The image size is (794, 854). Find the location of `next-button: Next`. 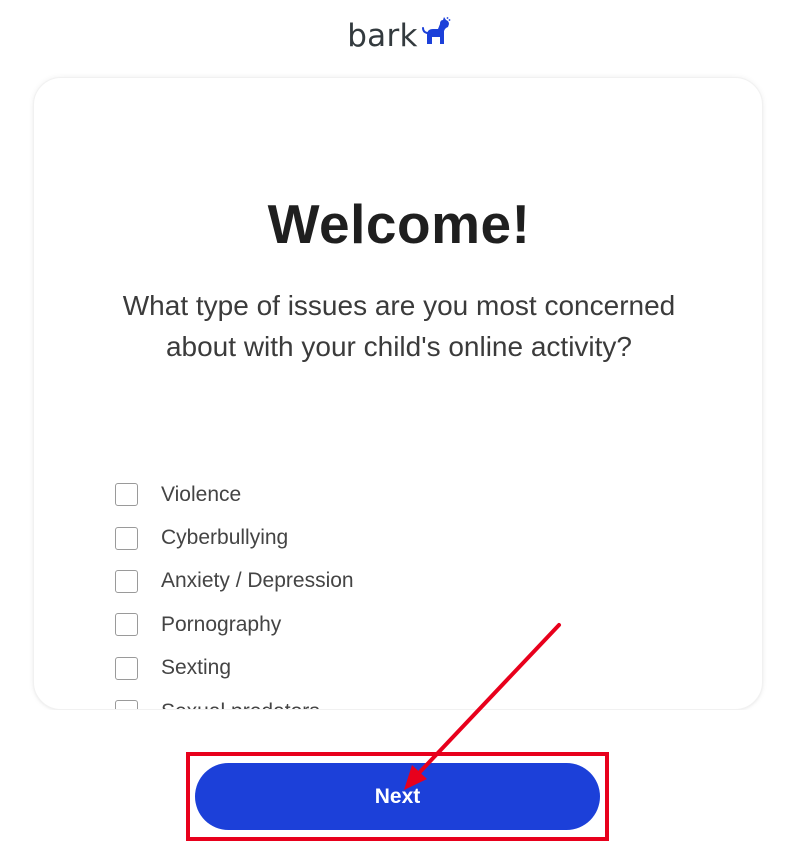

next-button: Next is located at coordinates (397, 796).